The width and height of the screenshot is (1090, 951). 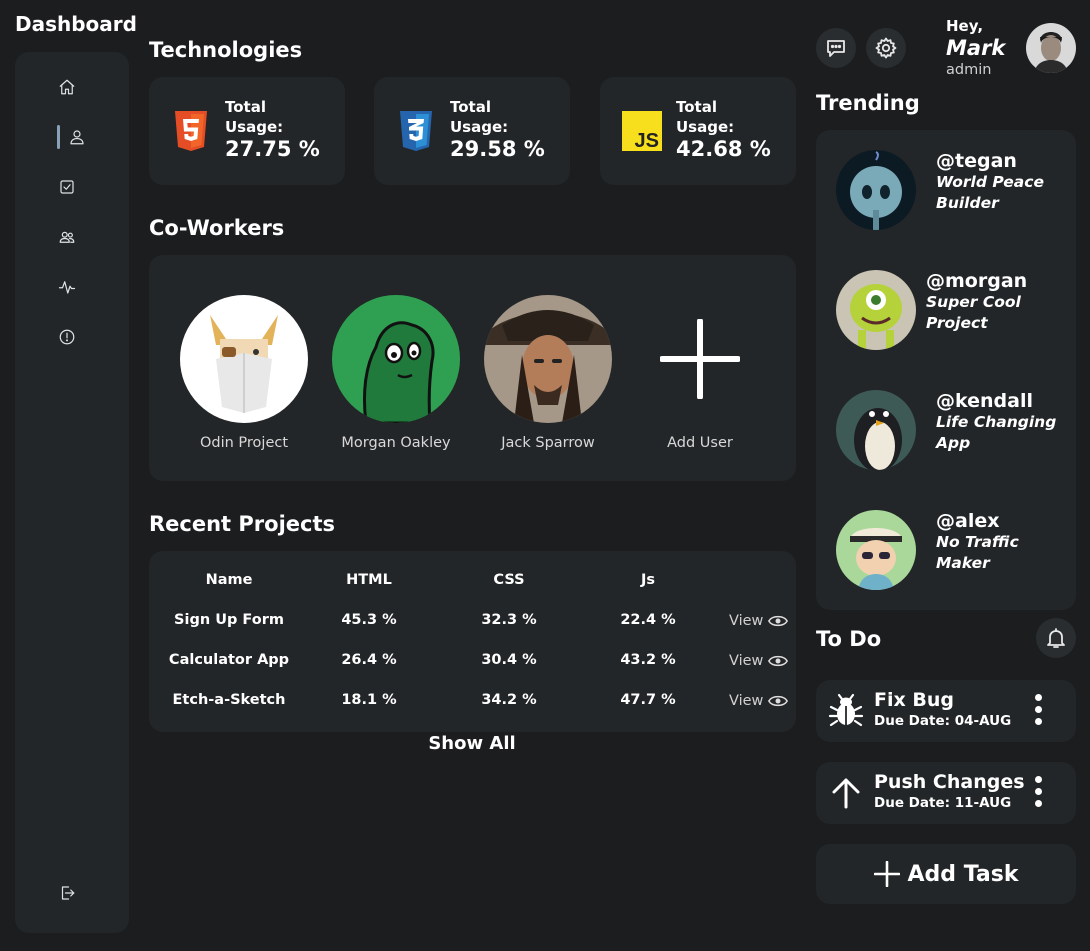 What do you see at coordinates (472, 131) in the screenshot?
I see `tech-card-css: Total Usage: 29.58 %` at bounding box center [472, 131].